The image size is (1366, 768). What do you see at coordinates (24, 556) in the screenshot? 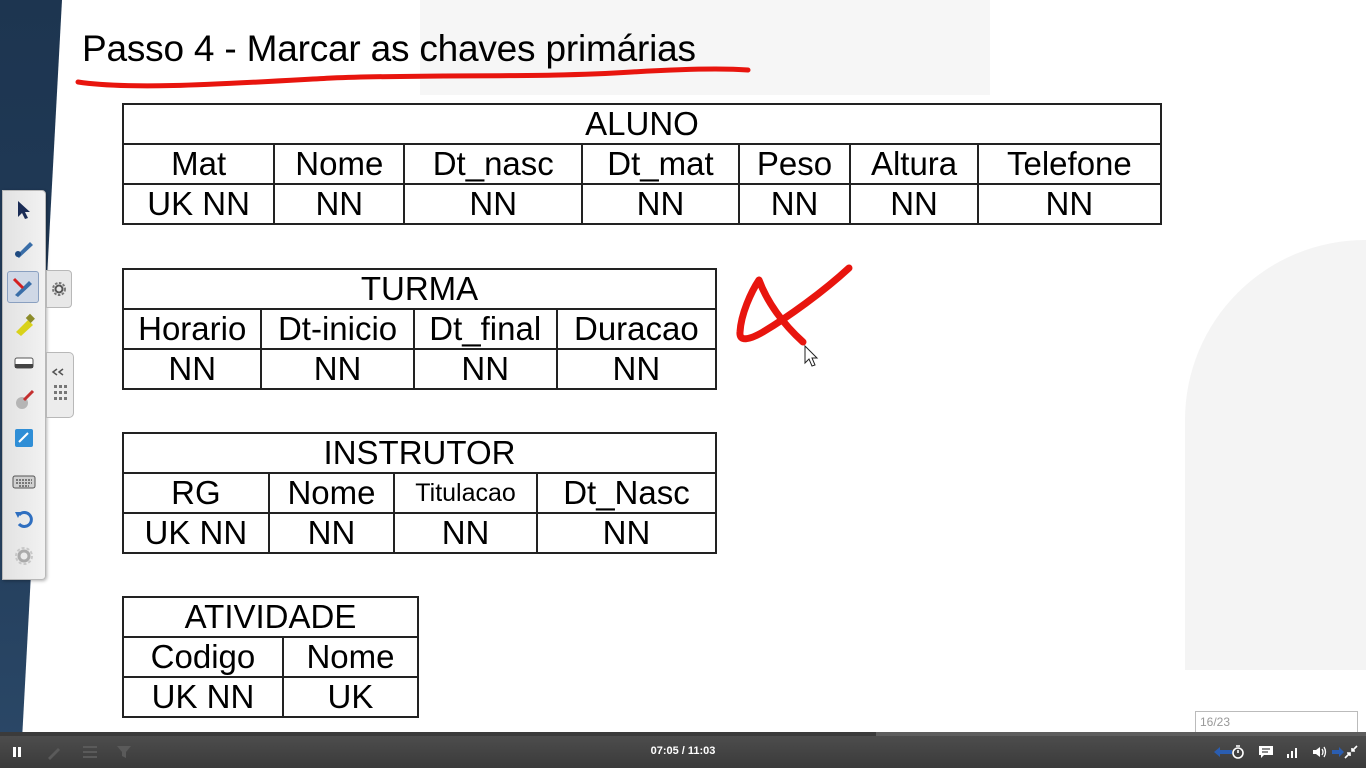
I see `settings-icon` at bounding box center [24, 556].